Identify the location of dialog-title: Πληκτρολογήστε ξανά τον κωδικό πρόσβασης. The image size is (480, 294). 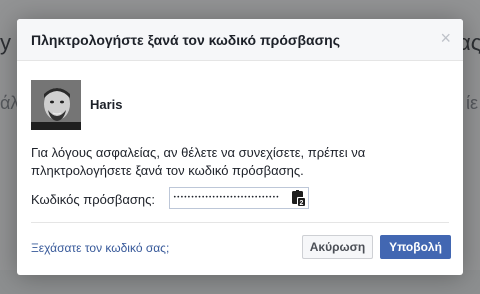
(186, 40).